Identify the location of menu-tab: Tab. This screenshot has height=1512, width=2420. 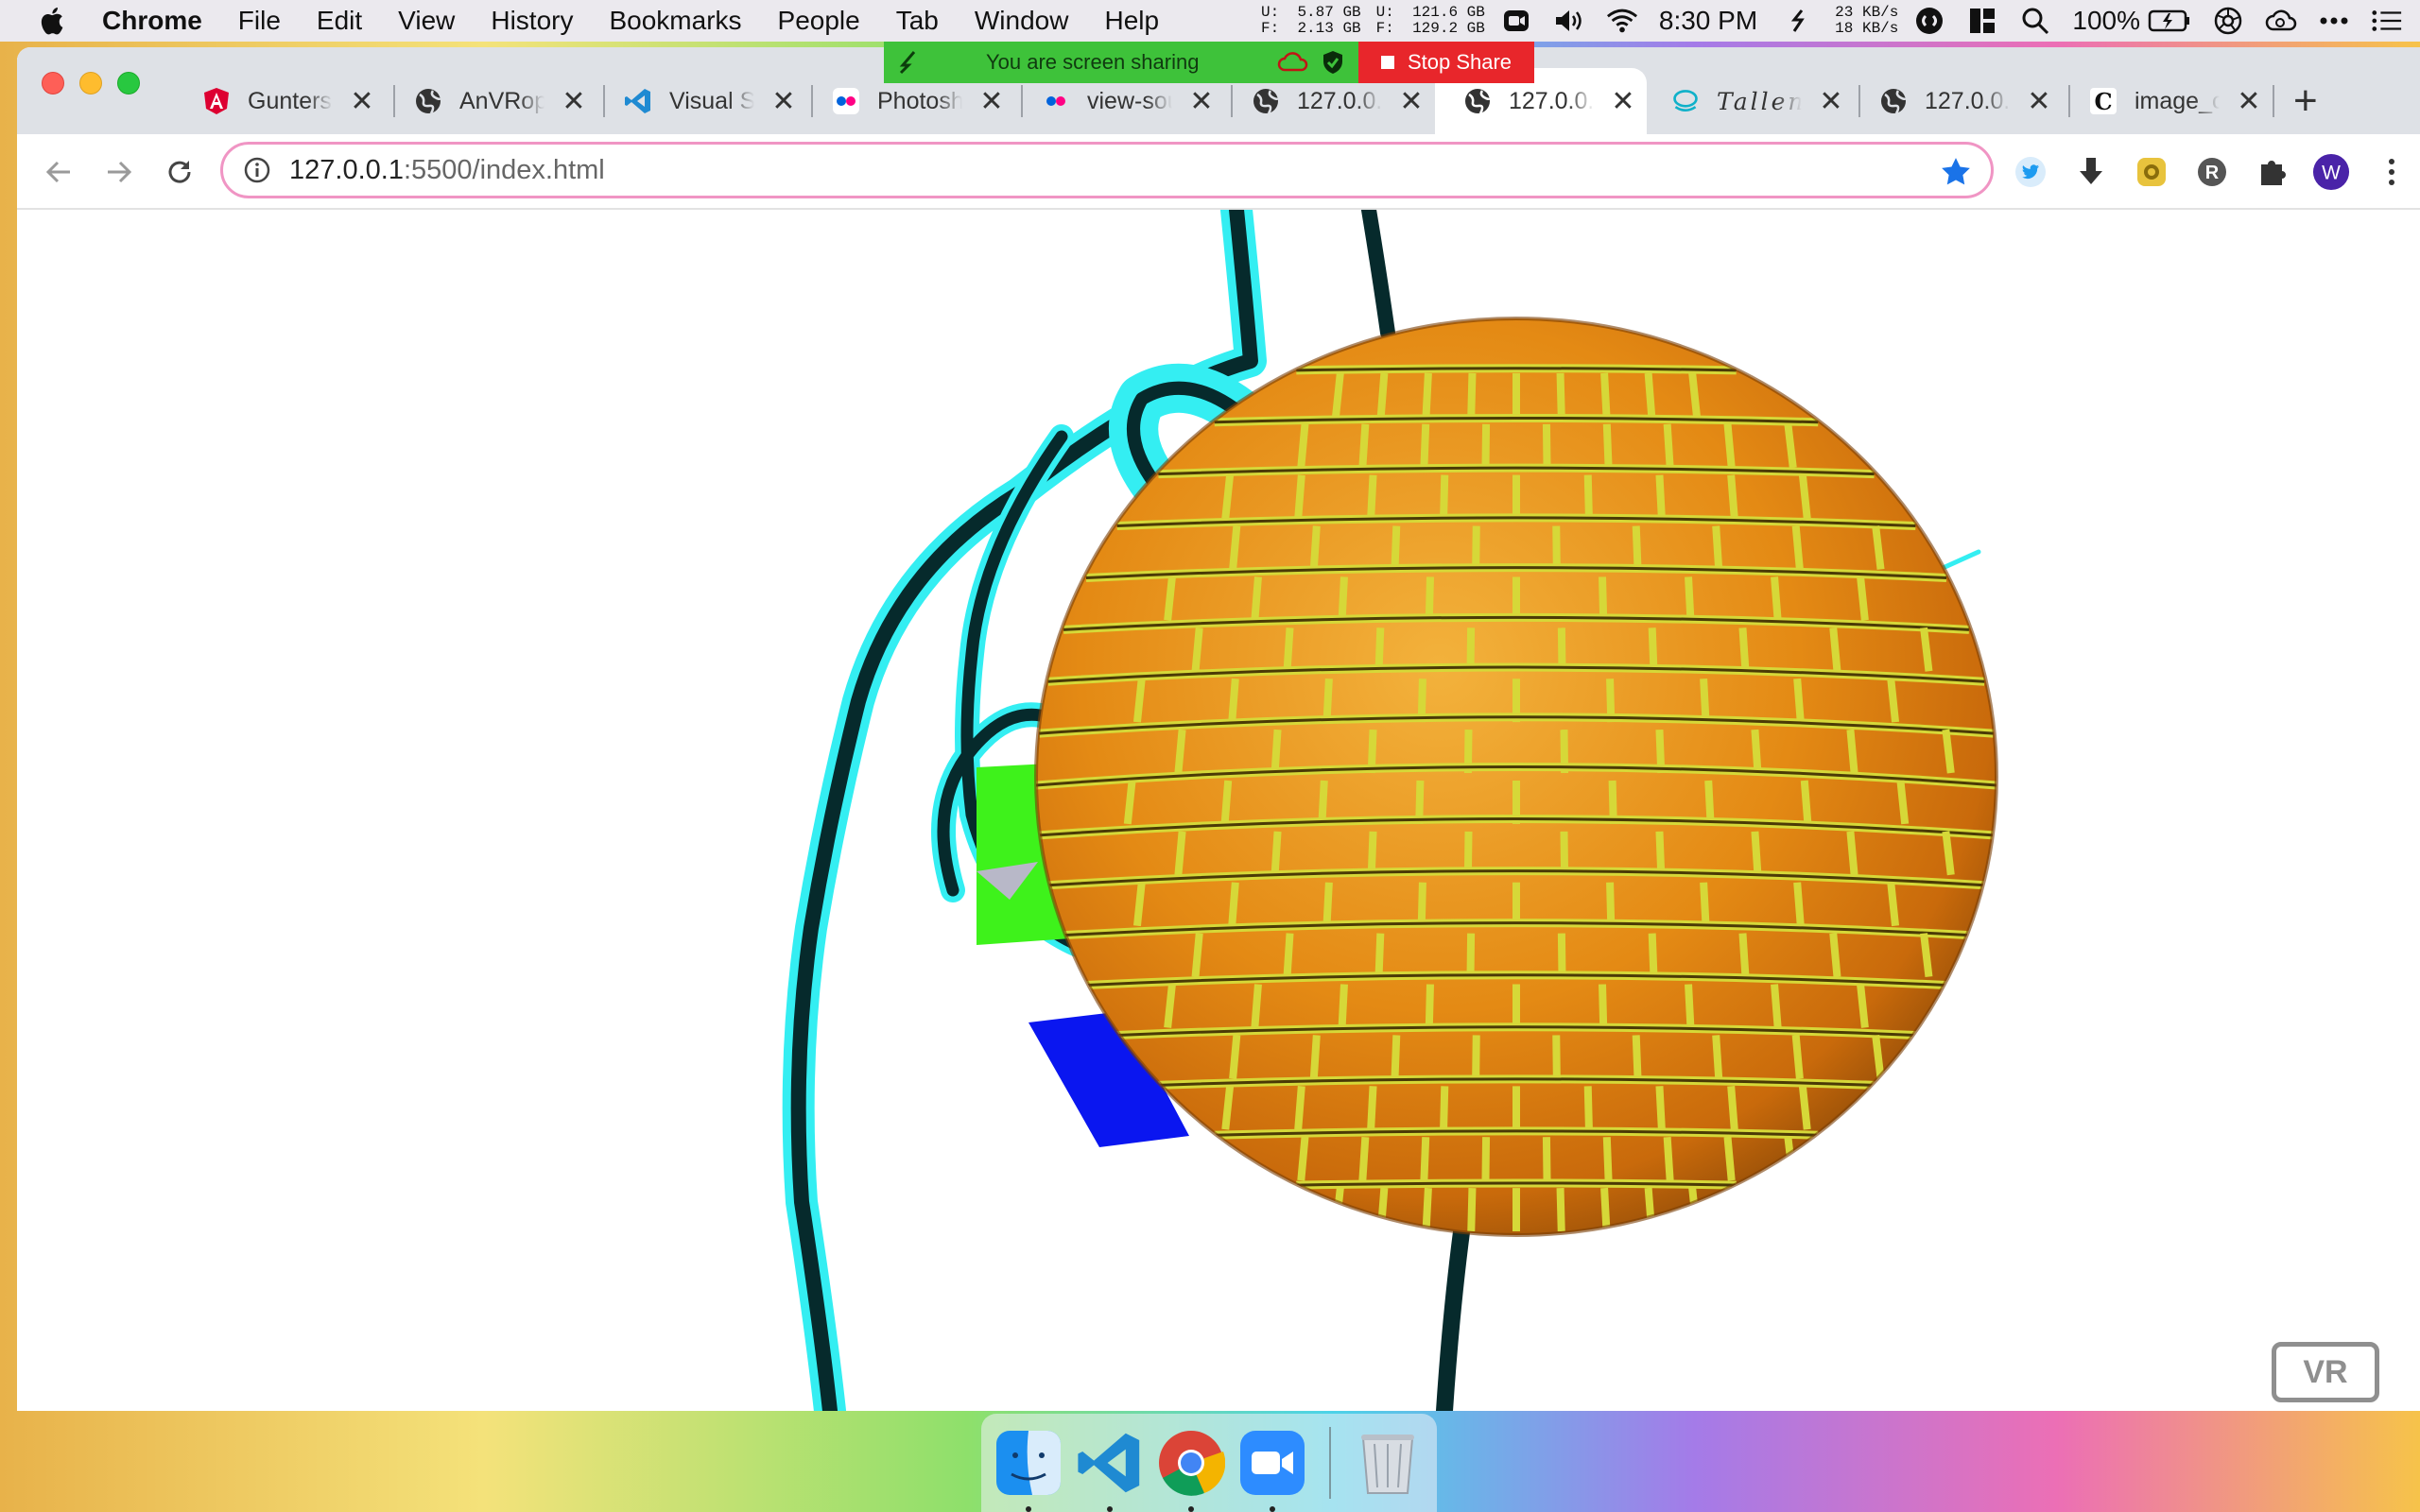
(917, 21).